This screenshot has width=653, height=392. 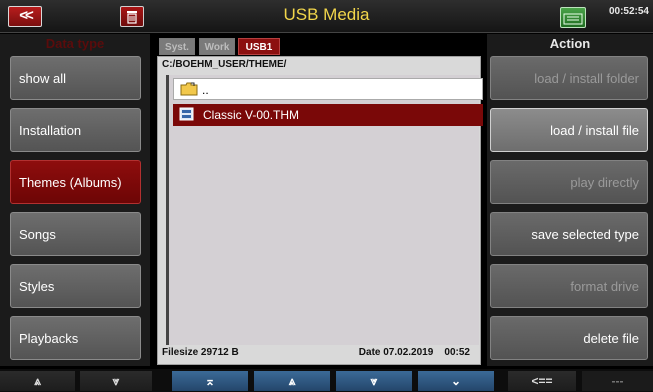 What do you see at coordinates (224, 64) in the screenshot?
I see `current-path: C:/BOEHM_USER/THEME/` at bounding box center [224, 64].